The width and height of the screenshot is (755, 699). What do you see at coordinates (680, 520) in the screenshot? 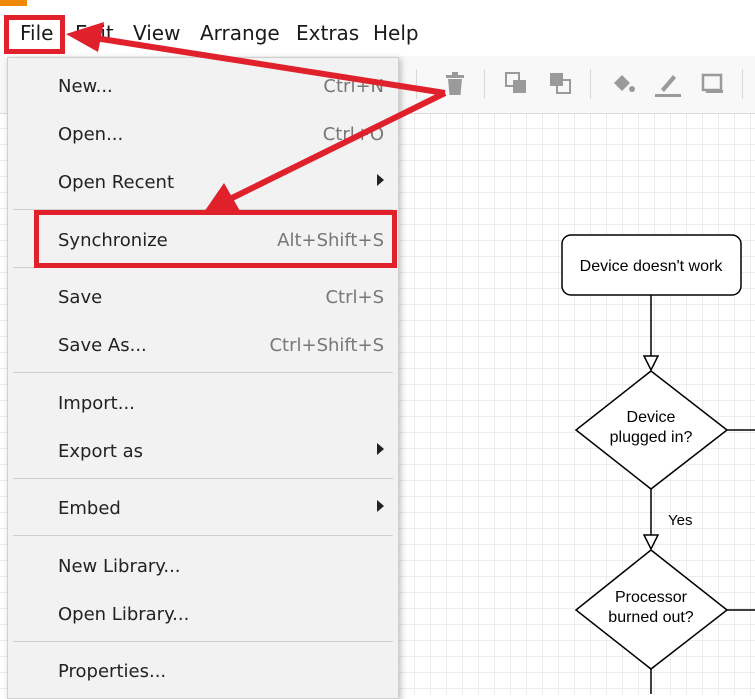
I see `edge-label-yes: Yes` at bounding box center [680, 520].